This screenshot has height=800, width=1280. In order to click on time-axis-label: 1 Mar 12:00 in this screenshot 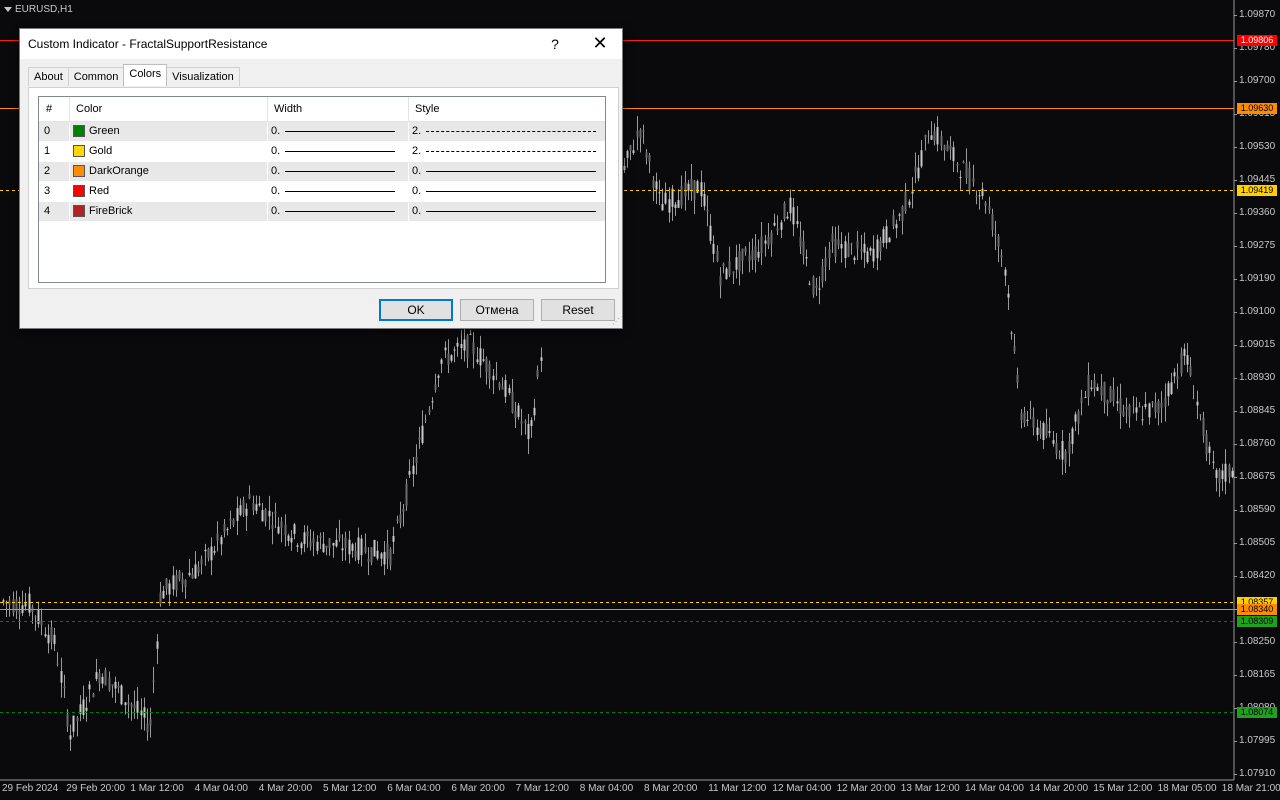, I will do `click(157, 788)`.